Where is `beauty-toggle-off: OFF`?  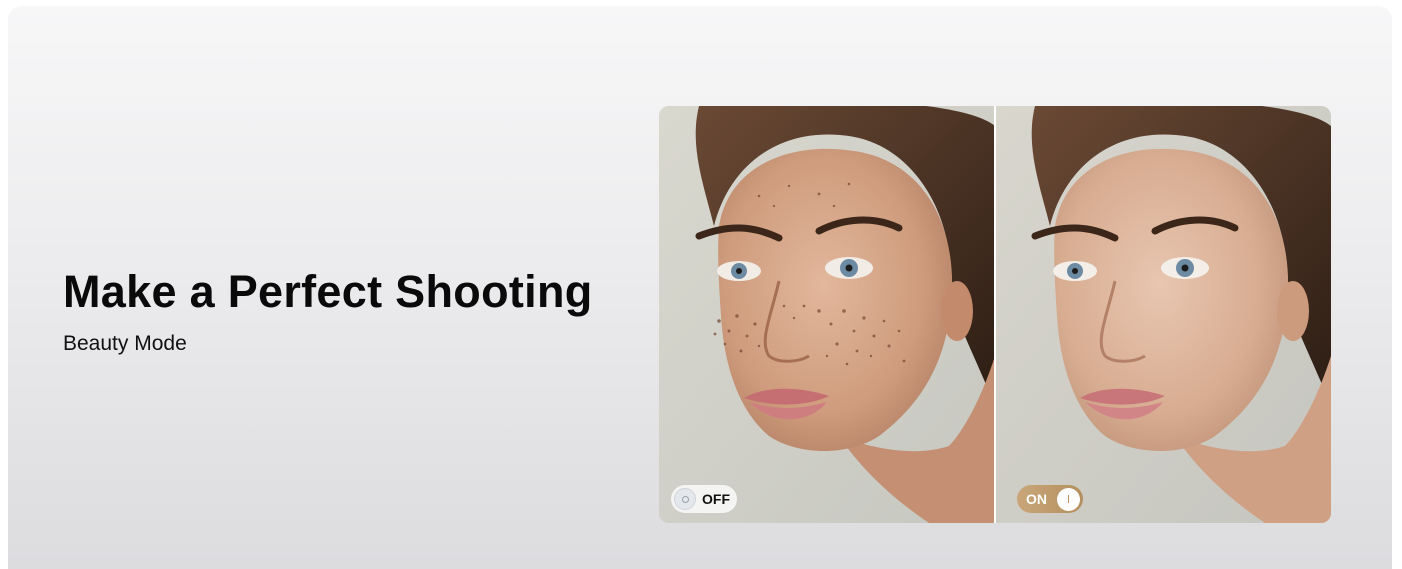 beauty-toggle-off: OFF is located at coordinates (704, 499).